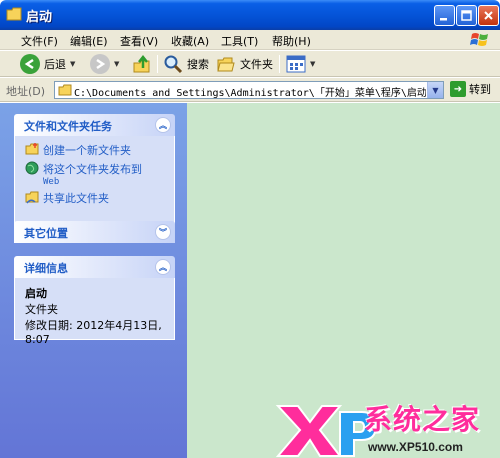 The image size is (500, 458). What do you see at coordinates (94, 267) in the screenshot?
I see `panel-header: 详细信息 ︽` at bounding box center [94, 267].